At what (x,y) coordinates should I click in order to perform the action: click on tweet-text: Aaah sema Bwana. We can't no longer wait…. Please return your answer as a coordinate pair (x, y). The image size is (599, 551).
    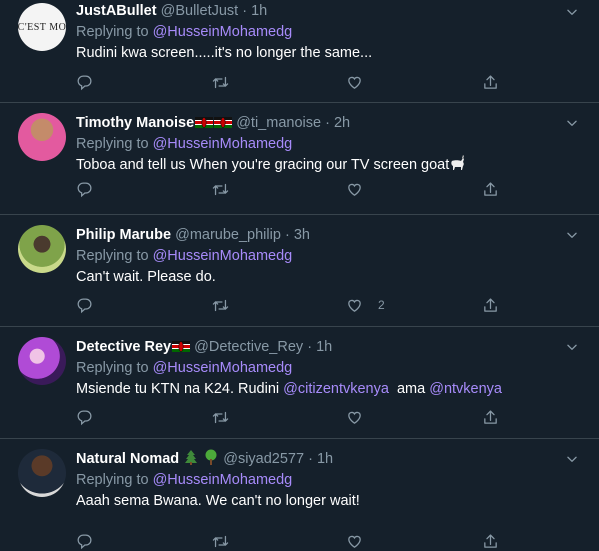
    Looking at the image, I should click on (218, 501).